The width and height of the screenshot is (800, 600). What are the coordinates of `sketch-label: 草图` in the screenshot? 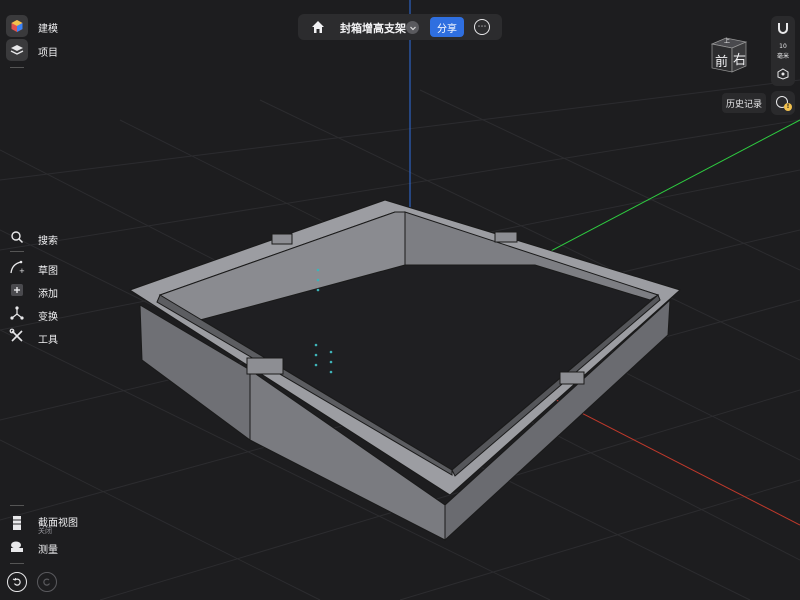 It's located at (48, 271).